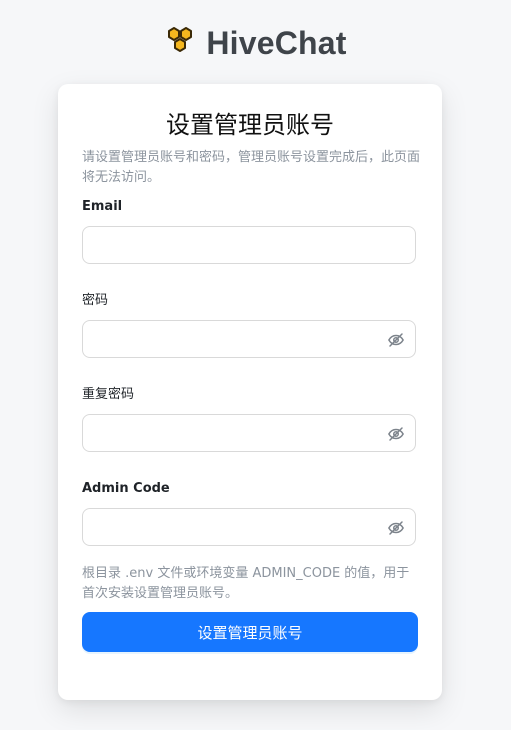 The height and width of the screenshot is (730, 511). What do you see at coordinates (250, 125) in the screenshot?
I see `page-title: 设置管理员账号` at bounding box center [250, 125].